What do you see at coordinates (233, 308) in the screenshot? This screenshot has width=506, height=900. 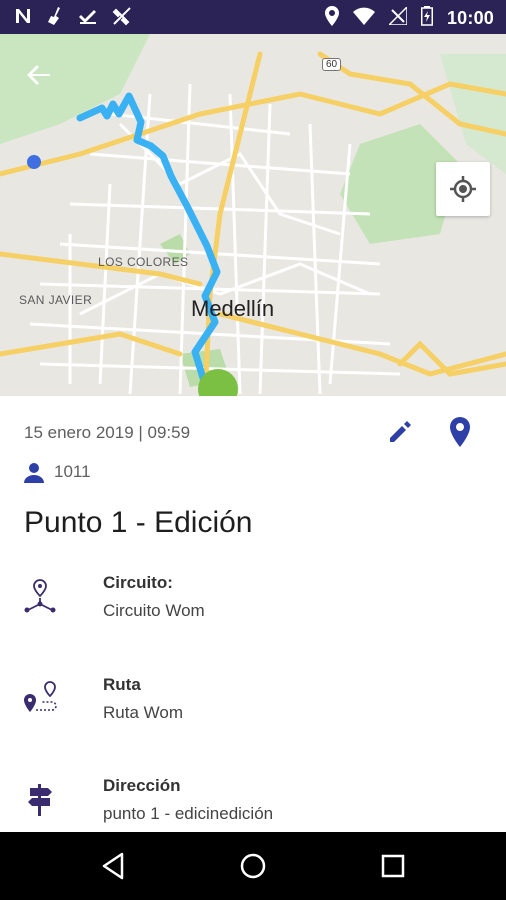 I see `map-label-city: Medellín` at bounding box center [233, 308].